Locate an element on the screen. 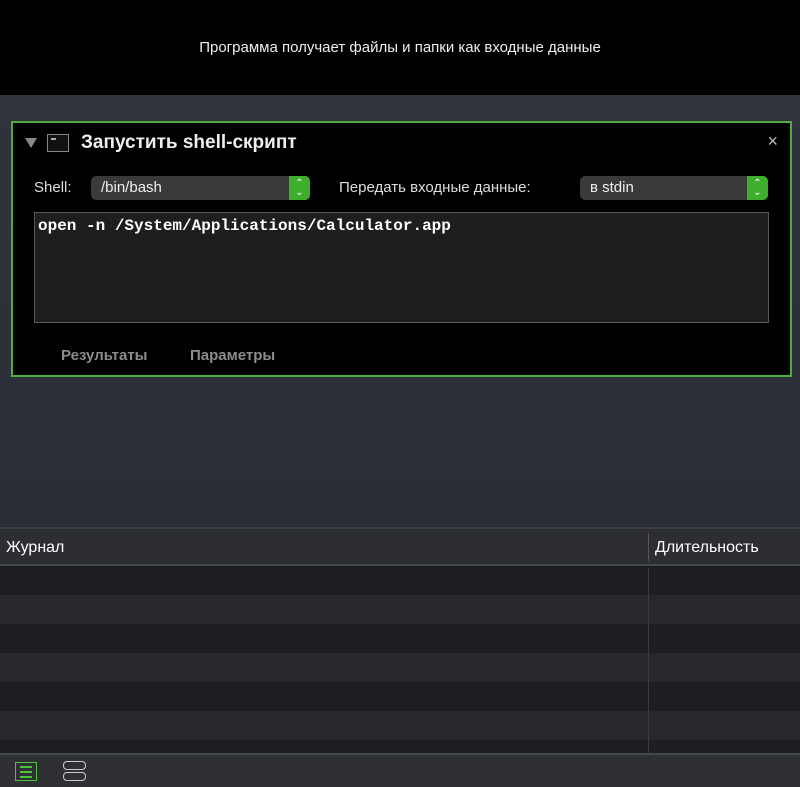 This screenshot has width=800, height=787. column-log: Журнал is located at coordinates (35, 548).